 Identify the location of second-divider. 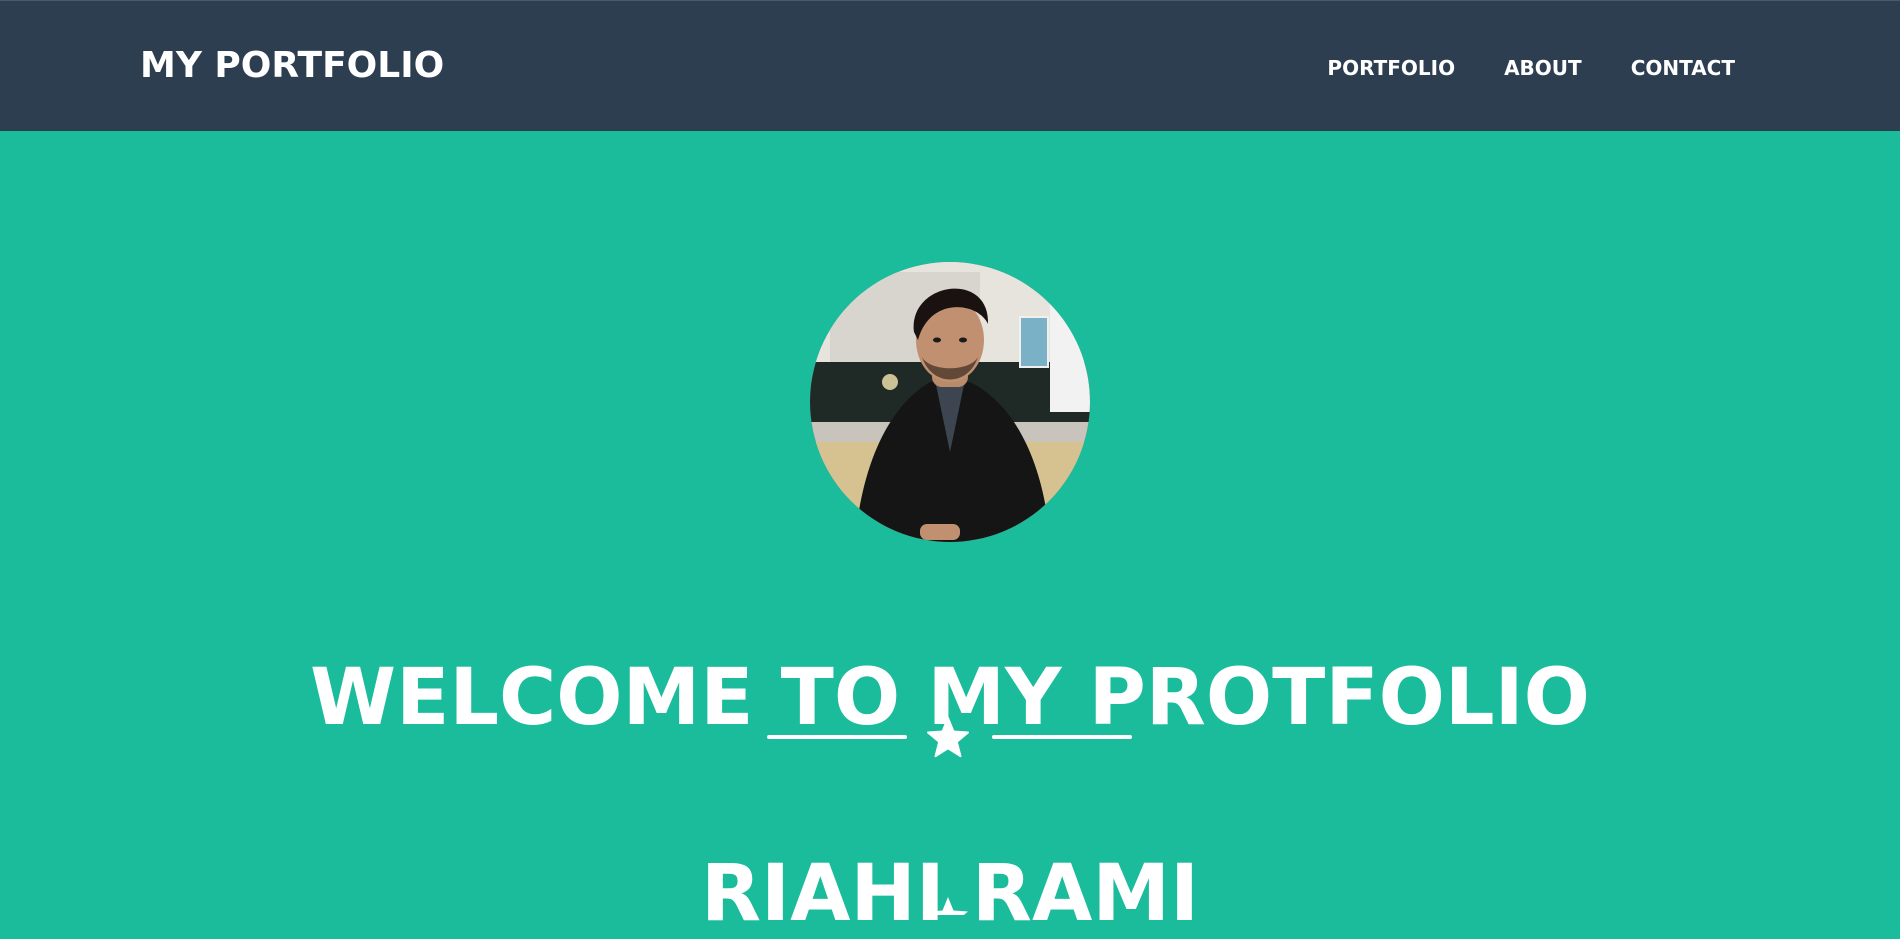
(948, 905).